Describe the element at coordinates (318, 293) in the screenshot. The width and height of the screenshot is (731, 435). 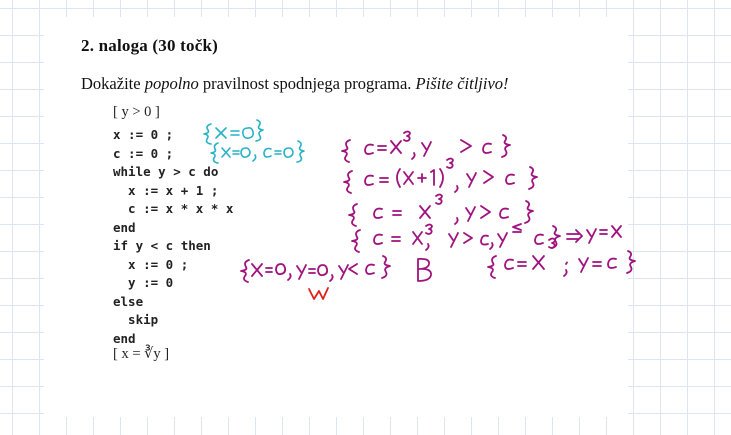
I see `handwritten-check-mark` at that location.